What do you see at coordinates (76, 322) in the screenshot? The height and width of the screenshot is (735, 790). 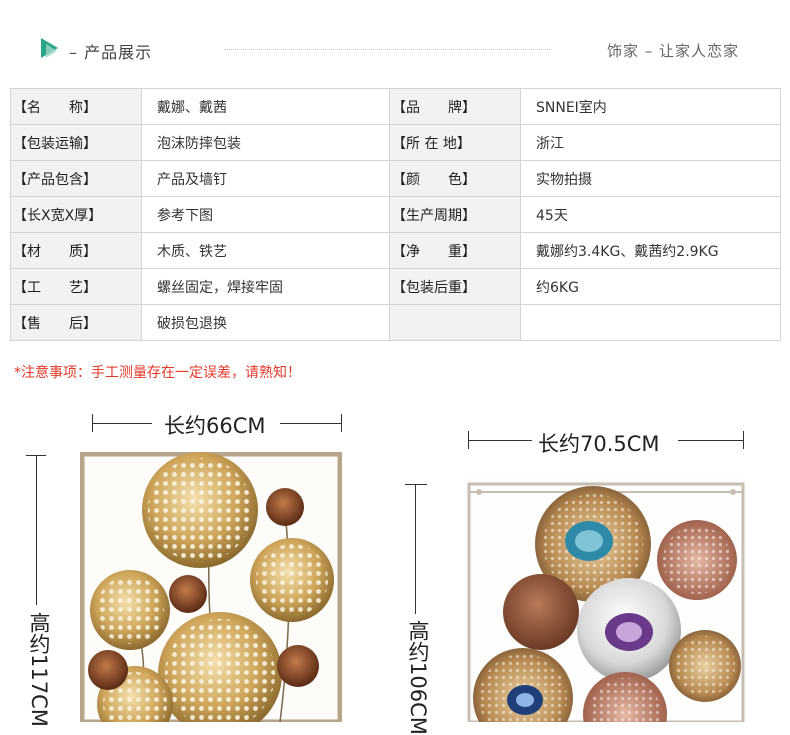 I see `spec-label: 【售 后】` at bounding box center [76, 322].